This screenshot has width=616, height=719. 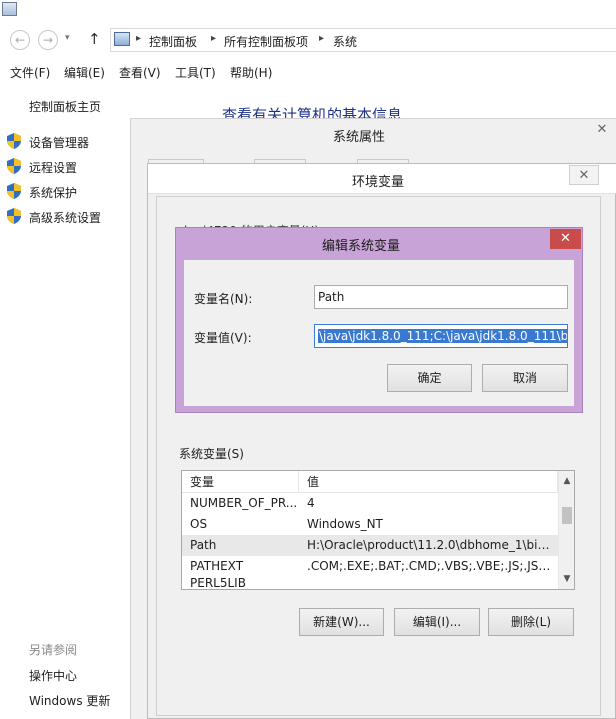 What do you see at coordinates (428, 482) in the screenshot?
I see `column-header-value: 值` at bounding box center [428, 482].